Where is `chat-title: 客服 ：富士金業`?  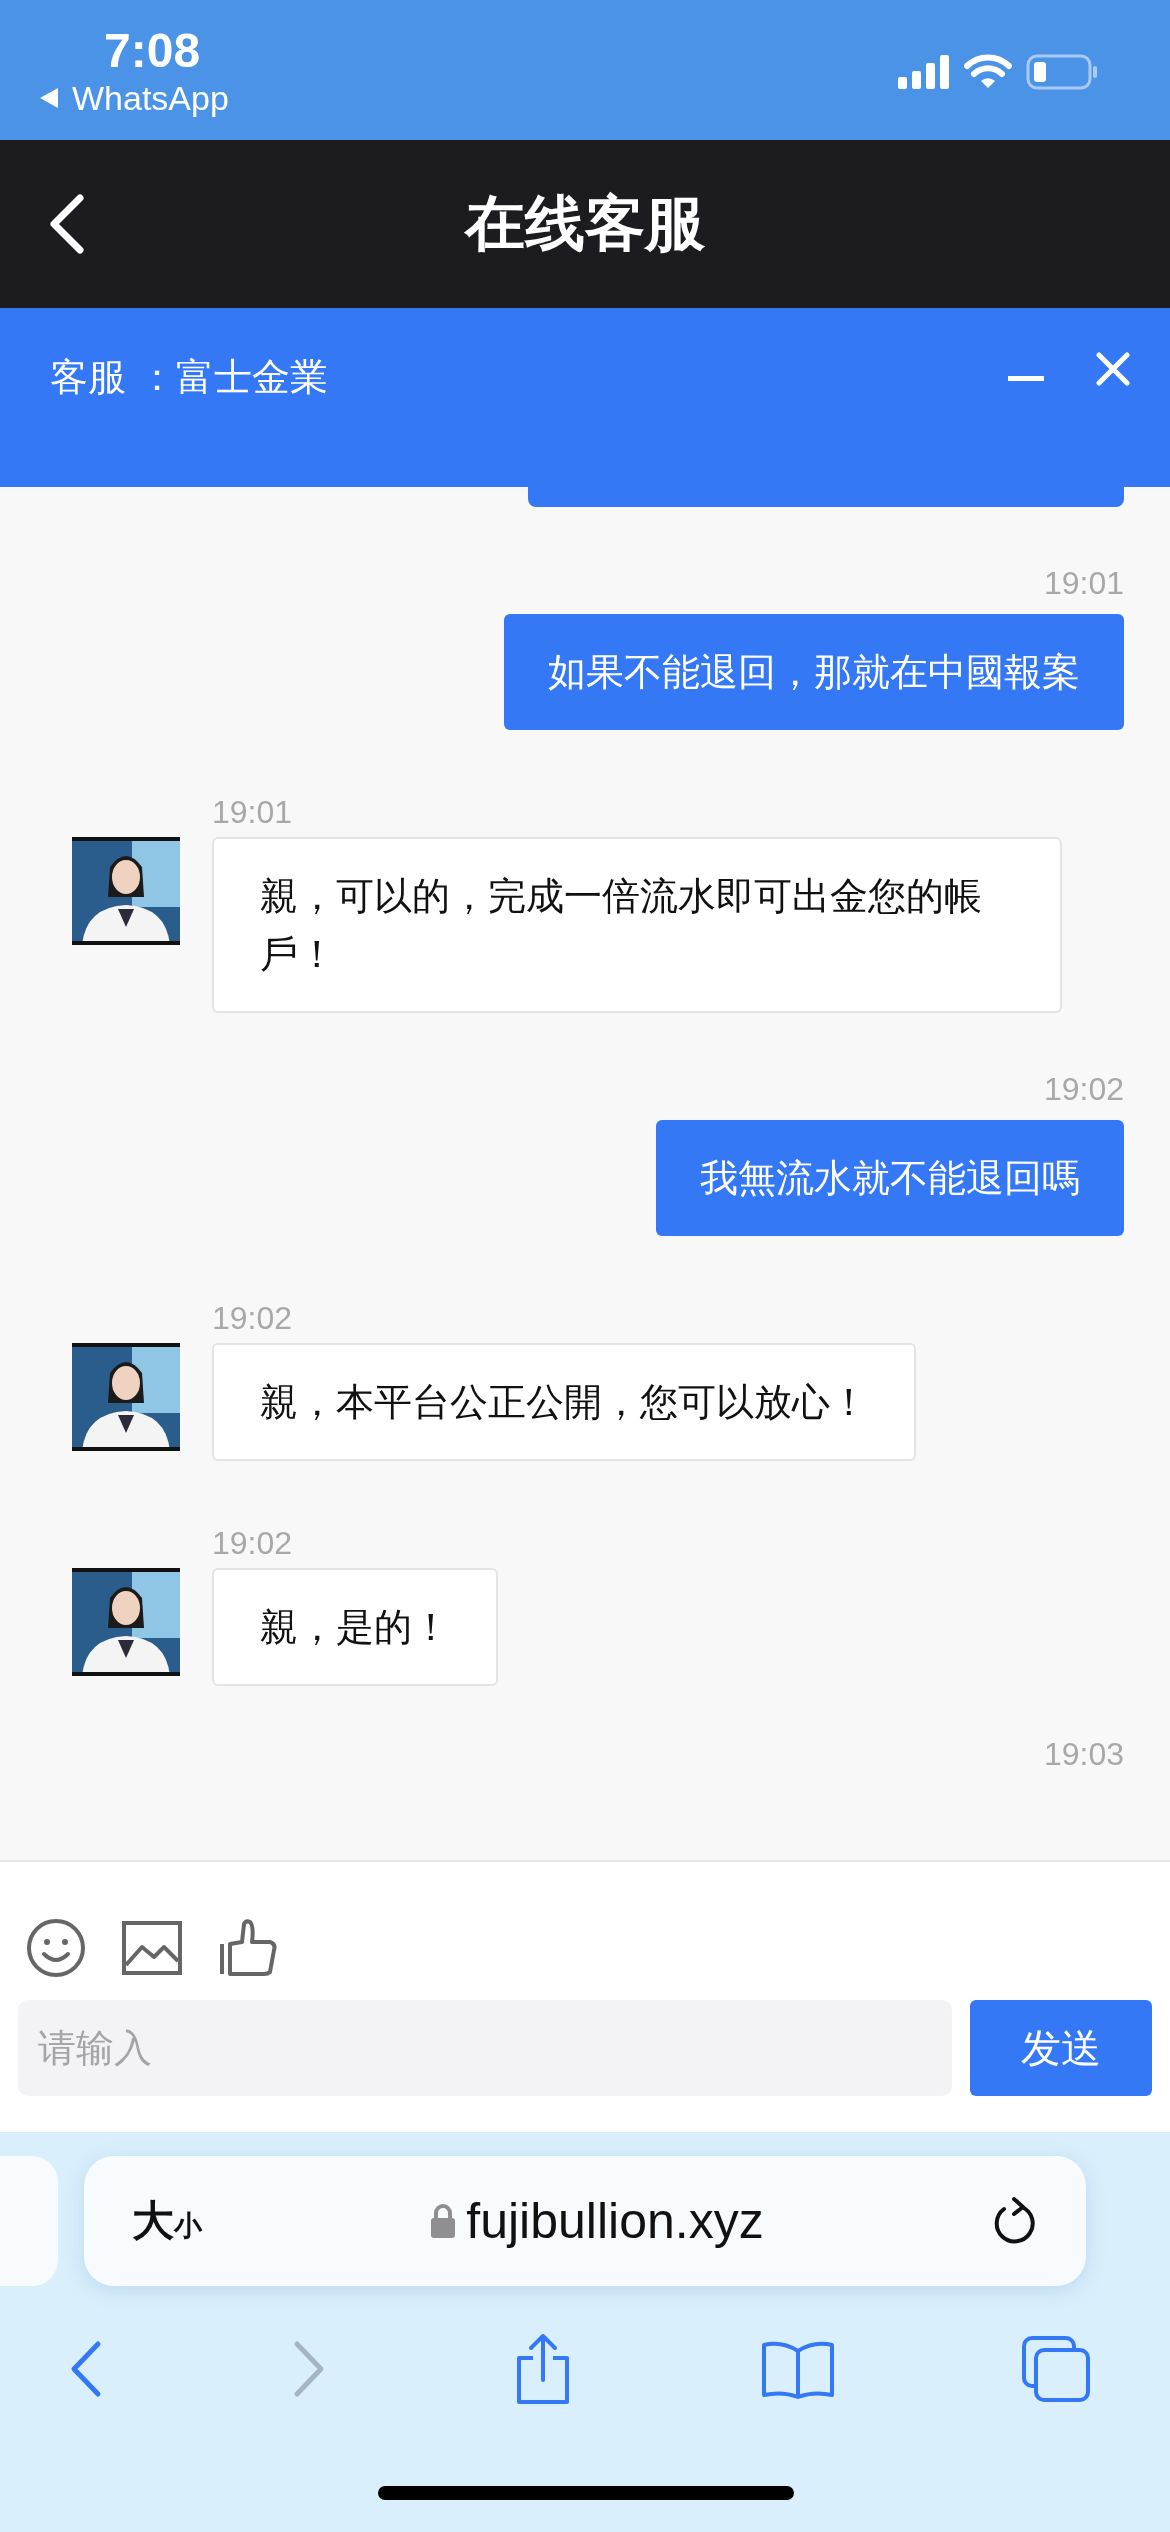
chat-title: 客服 ：富士金業 is located at coordinates (190, 377).